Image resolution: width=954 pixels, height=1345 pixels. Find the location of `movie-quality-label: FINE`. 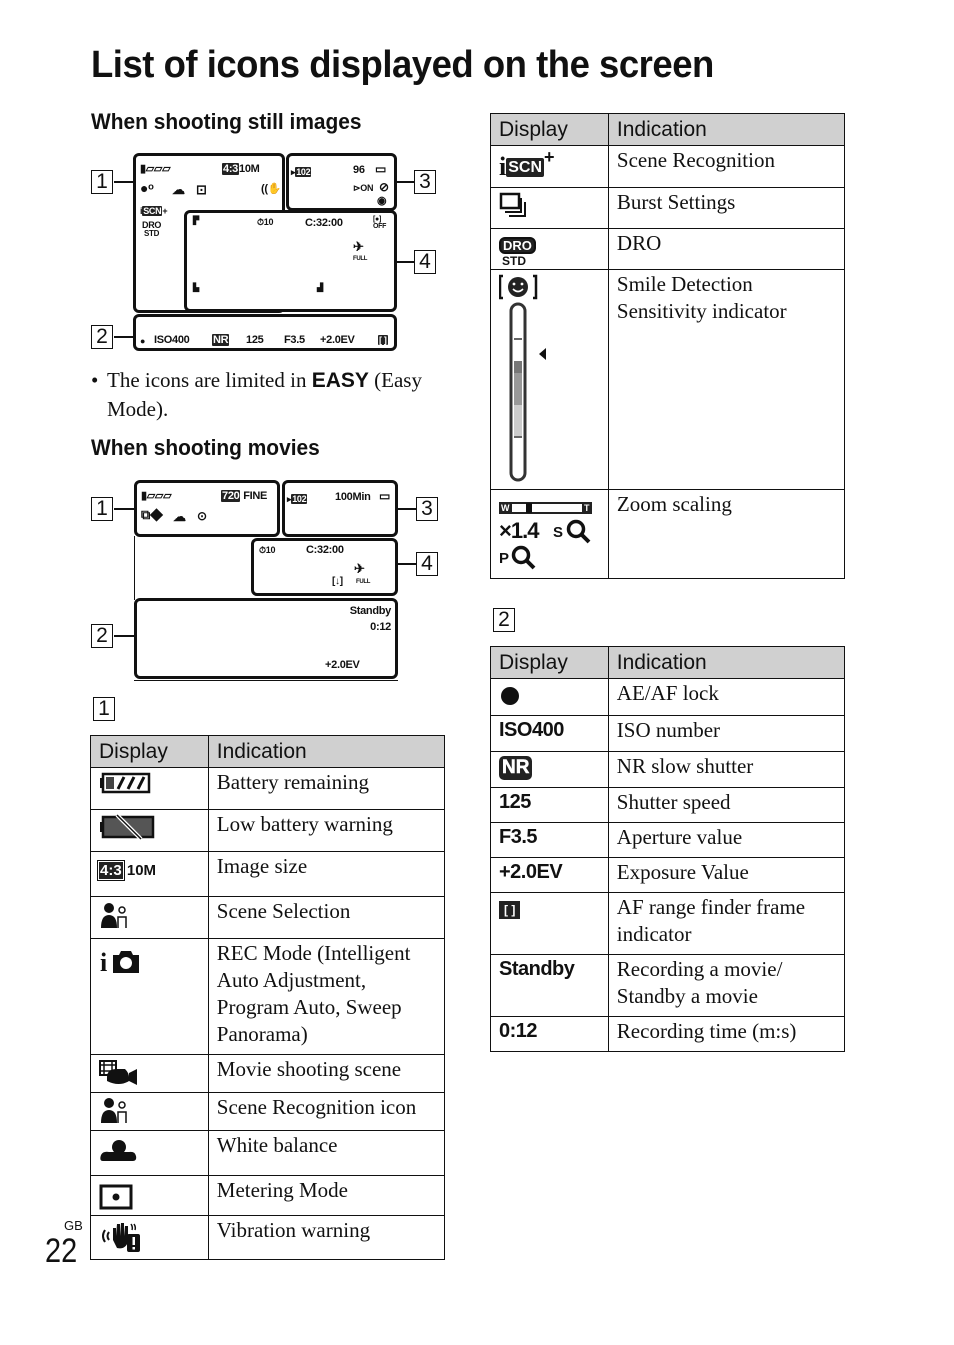

movie-quality-label: FINE is located at coordinates (255, 496).